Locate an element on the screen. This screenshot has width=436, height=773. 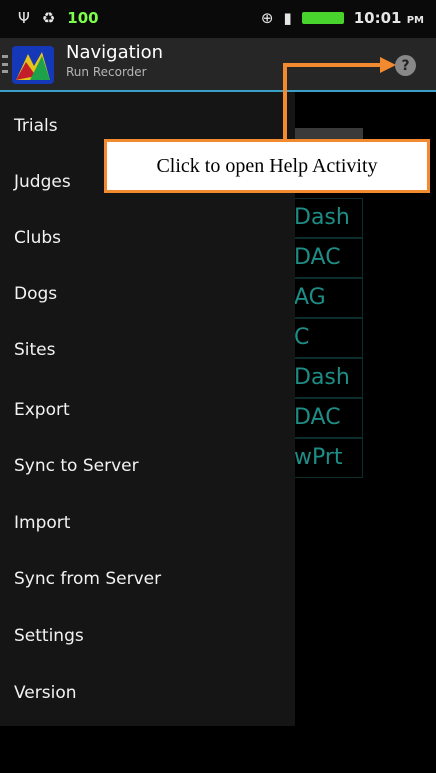
clock-time: 10:01 is located at coordinates (377, 18).